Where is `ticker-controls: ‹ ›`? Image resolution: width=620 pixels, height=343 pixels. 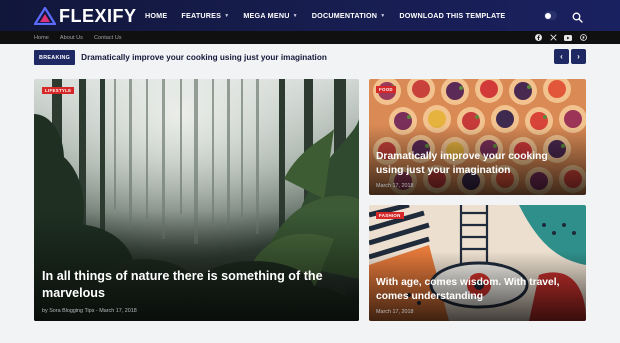
ticker-controls: ‹ › is located at coordinates (569, 56).